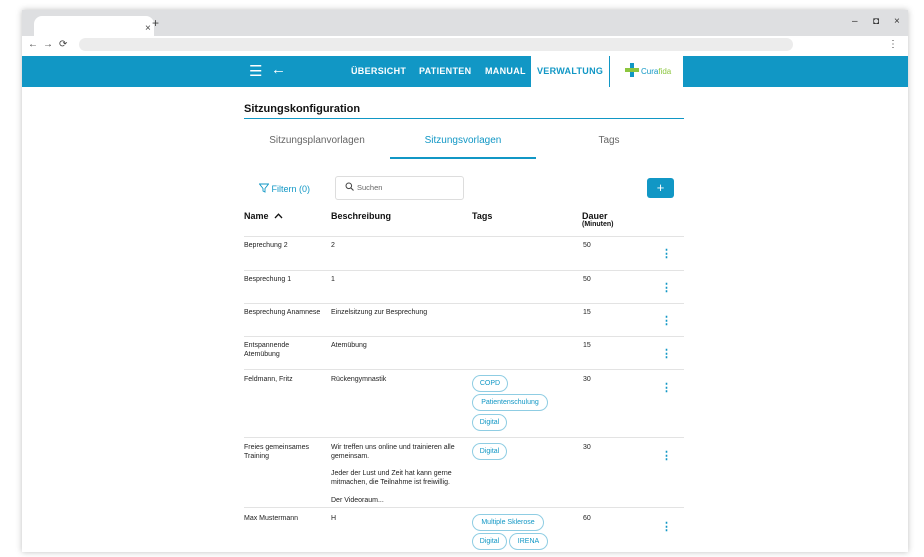 The height and width of the screenshot is (557, 924). I want to click on header-divider, so click(464, 236).